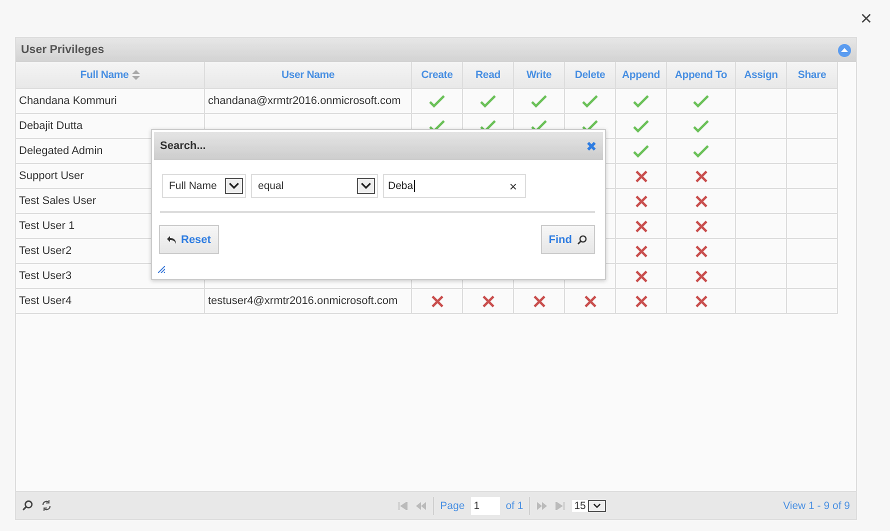  What do you see at coordinates (403, 506) in the screenshot?
I see `first-page-icon` at bounding box center [403, 506].